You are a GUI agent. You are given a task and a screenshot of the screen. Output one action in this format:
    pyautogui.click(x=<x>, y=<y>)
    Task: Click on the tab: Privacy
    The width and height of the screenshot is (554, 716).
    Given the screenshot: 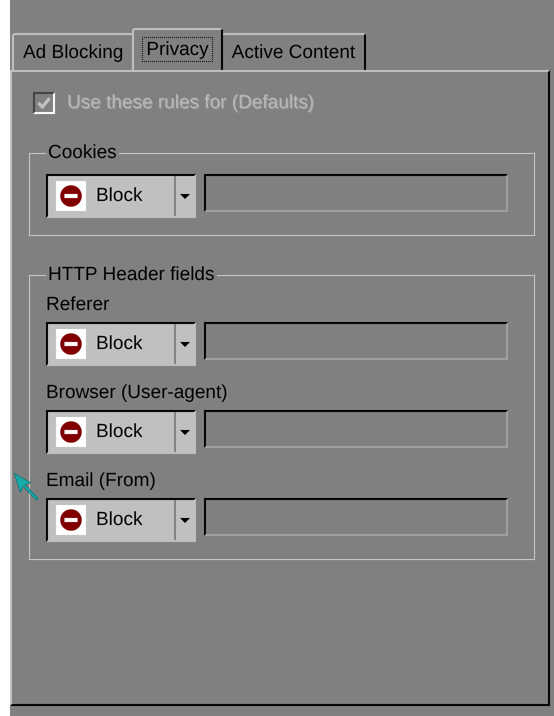 What is the action you would take?
    pyautogui.click(x=177, y=49)
    